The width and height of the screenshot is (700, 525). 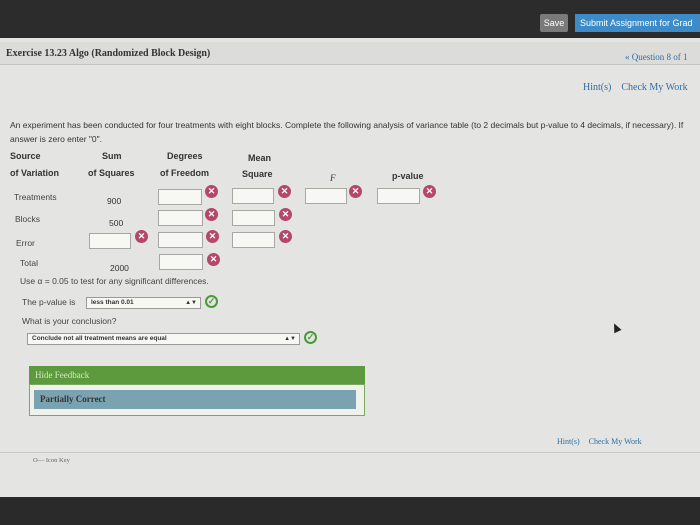 What do you see at coordinates (62, 375) in the screenshot?
I see `hide-feedback-toggle: Hide Feedback` at bounding box center [62, 375].